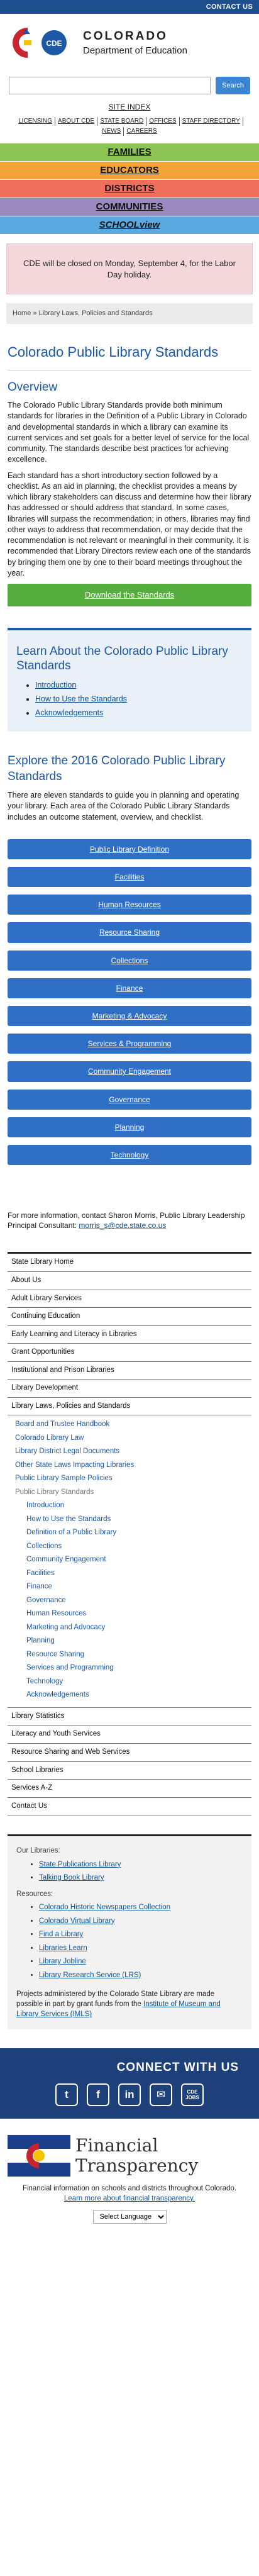 The width and height of the screenshot is (259, 2576). What do you see at coordinates (138, 1574) in the screenshot?
I see `sidenav-subsubitem: Facilities` at bounding box center [138, 1574].